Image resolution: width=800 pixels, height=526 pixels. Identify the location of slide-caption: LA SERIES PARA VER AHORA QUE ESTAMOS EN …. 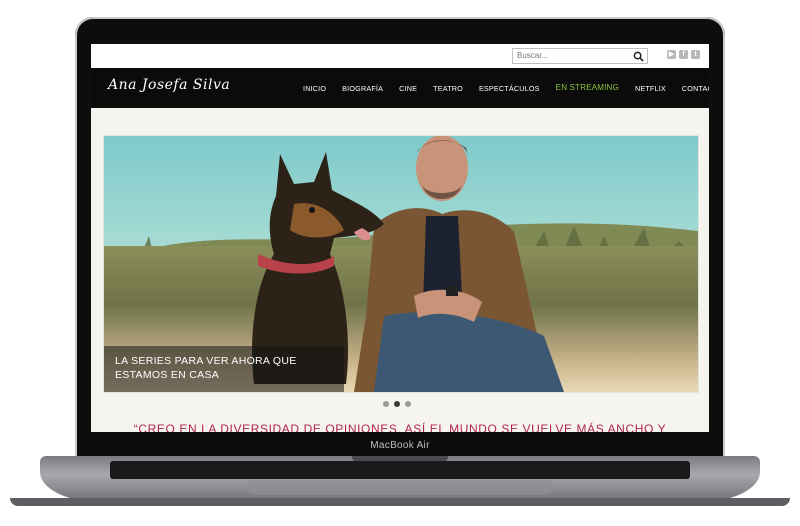
(224, 369).